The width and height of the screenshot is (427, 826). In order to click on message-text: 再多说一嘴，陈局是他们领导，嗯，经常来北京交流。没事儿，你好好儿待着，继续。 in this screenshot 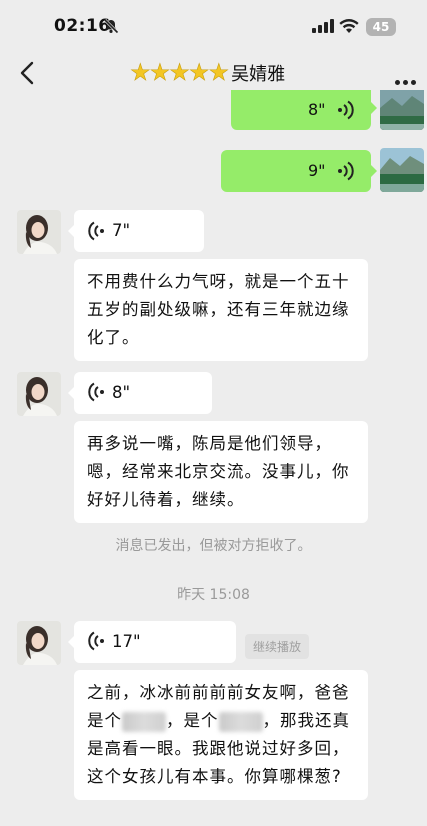, I will do `click(218, 471)`.